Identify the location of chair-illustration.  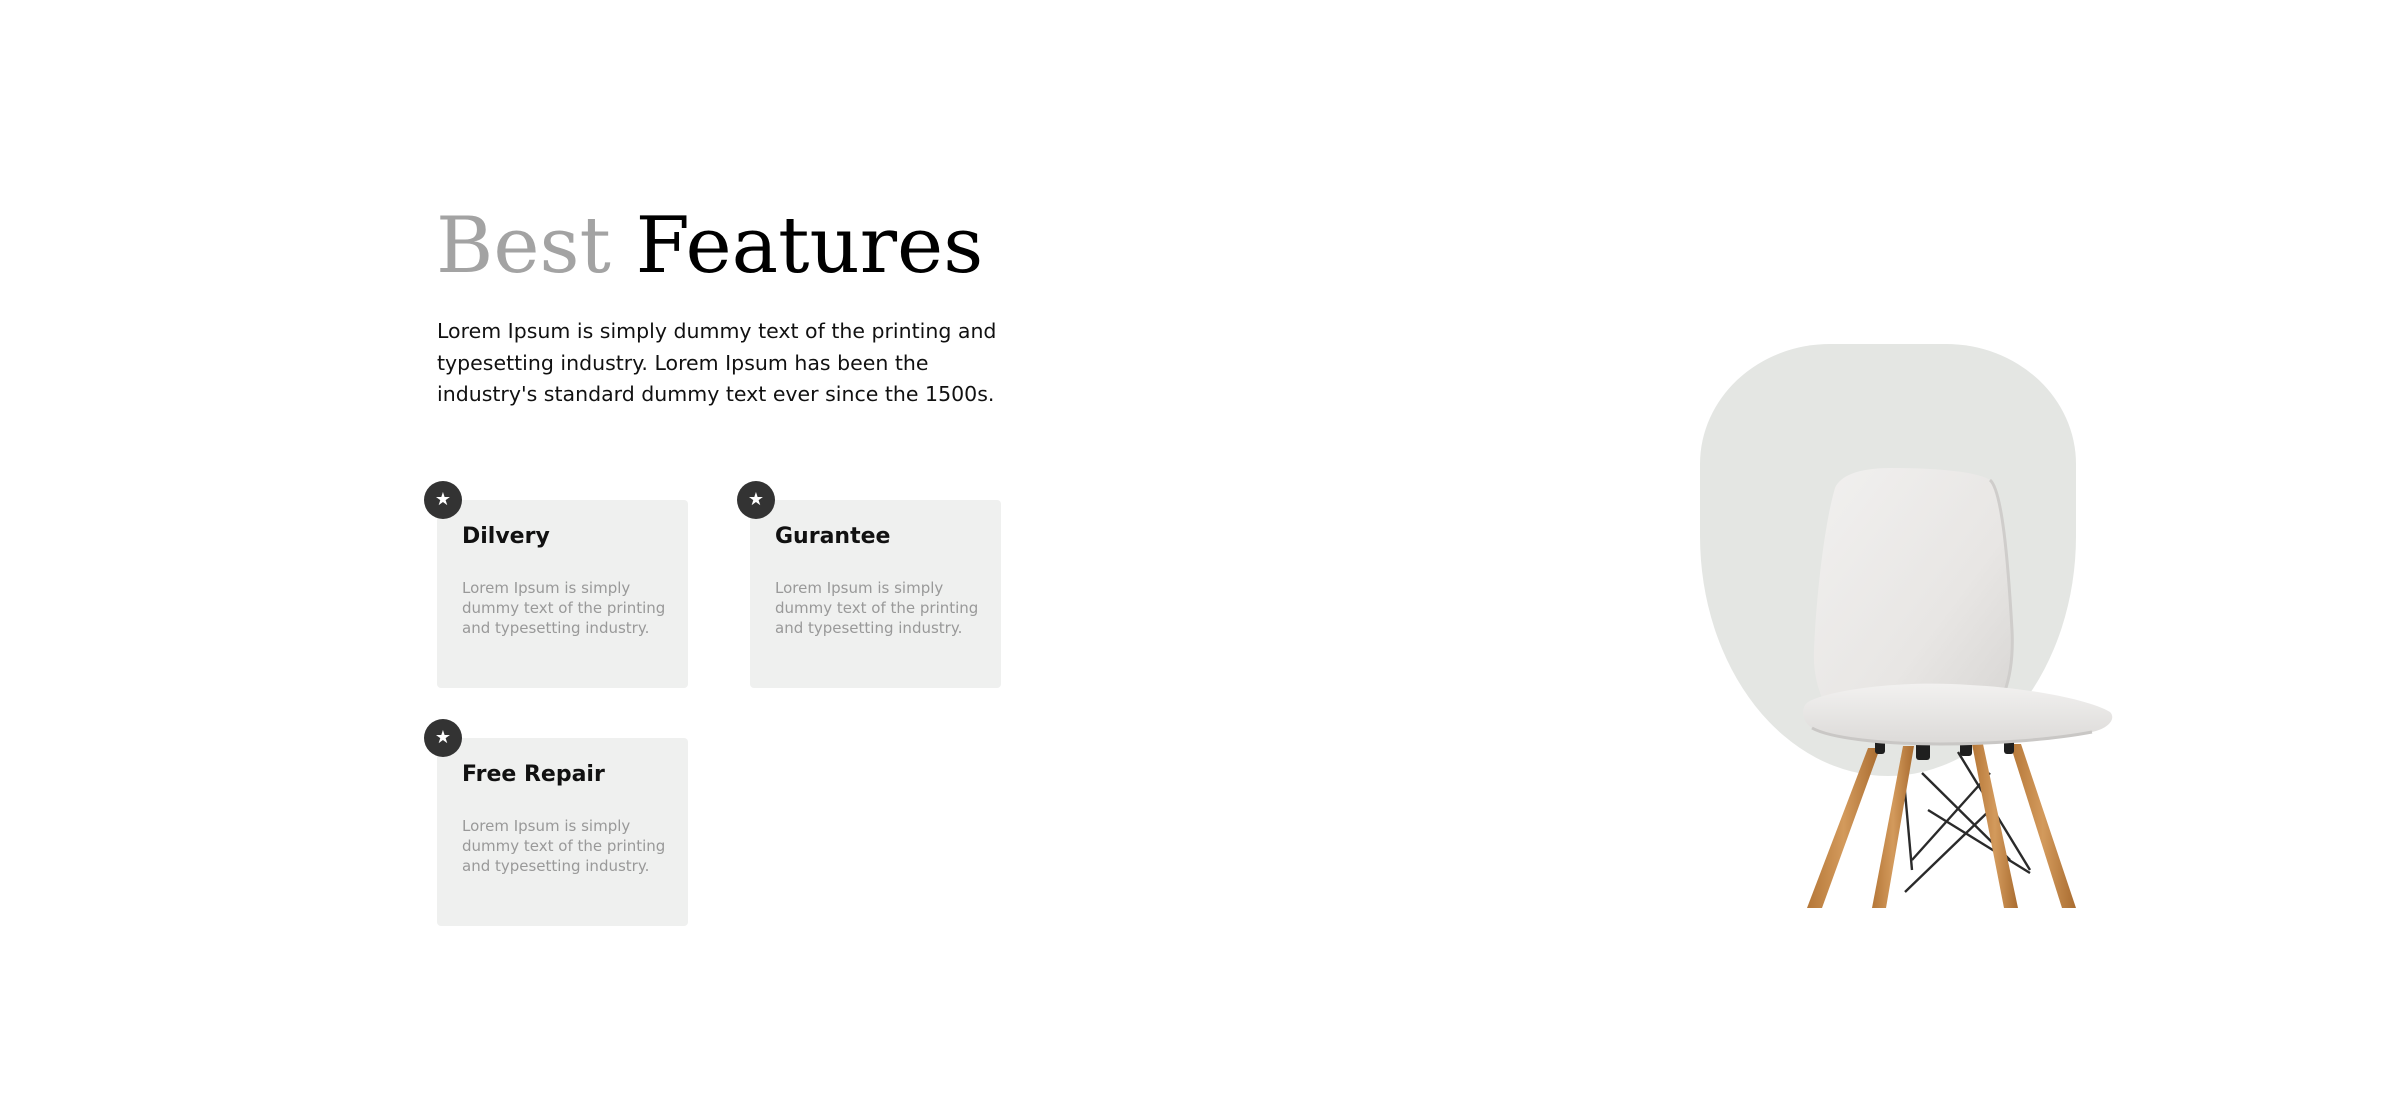
(1958, 688).